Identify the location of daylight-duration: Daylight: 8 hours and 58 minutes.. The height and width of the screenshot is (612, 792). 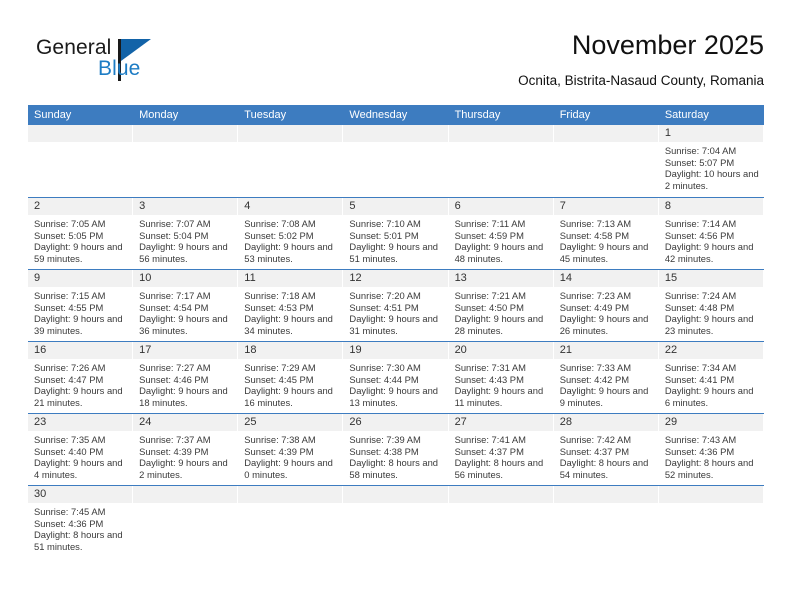
(394, 468).